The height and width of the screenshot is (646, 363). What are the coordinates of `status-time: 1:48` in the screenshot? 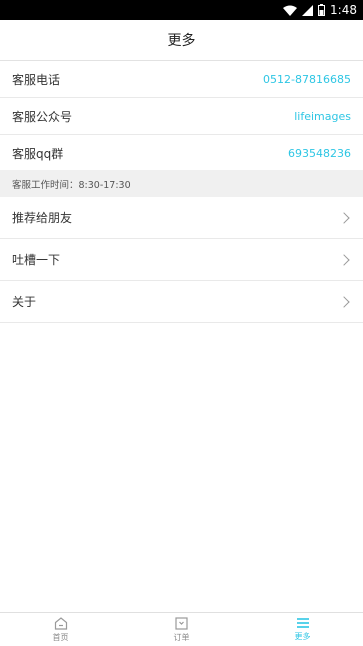 It's located at (343, 10).